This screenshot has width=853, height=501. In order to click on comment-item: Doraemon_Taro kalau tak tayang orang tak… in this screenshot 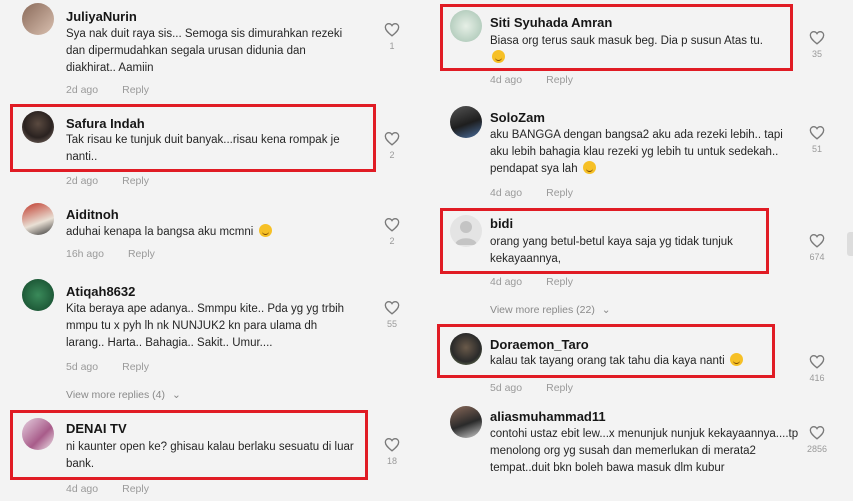, I will do `click(640, 362)`.